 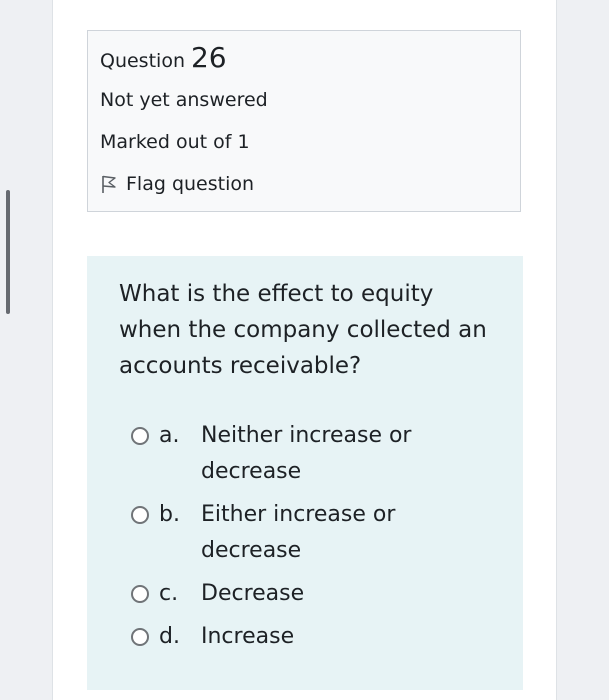 I want to click on flag-icon, so click(x=109, y=184).